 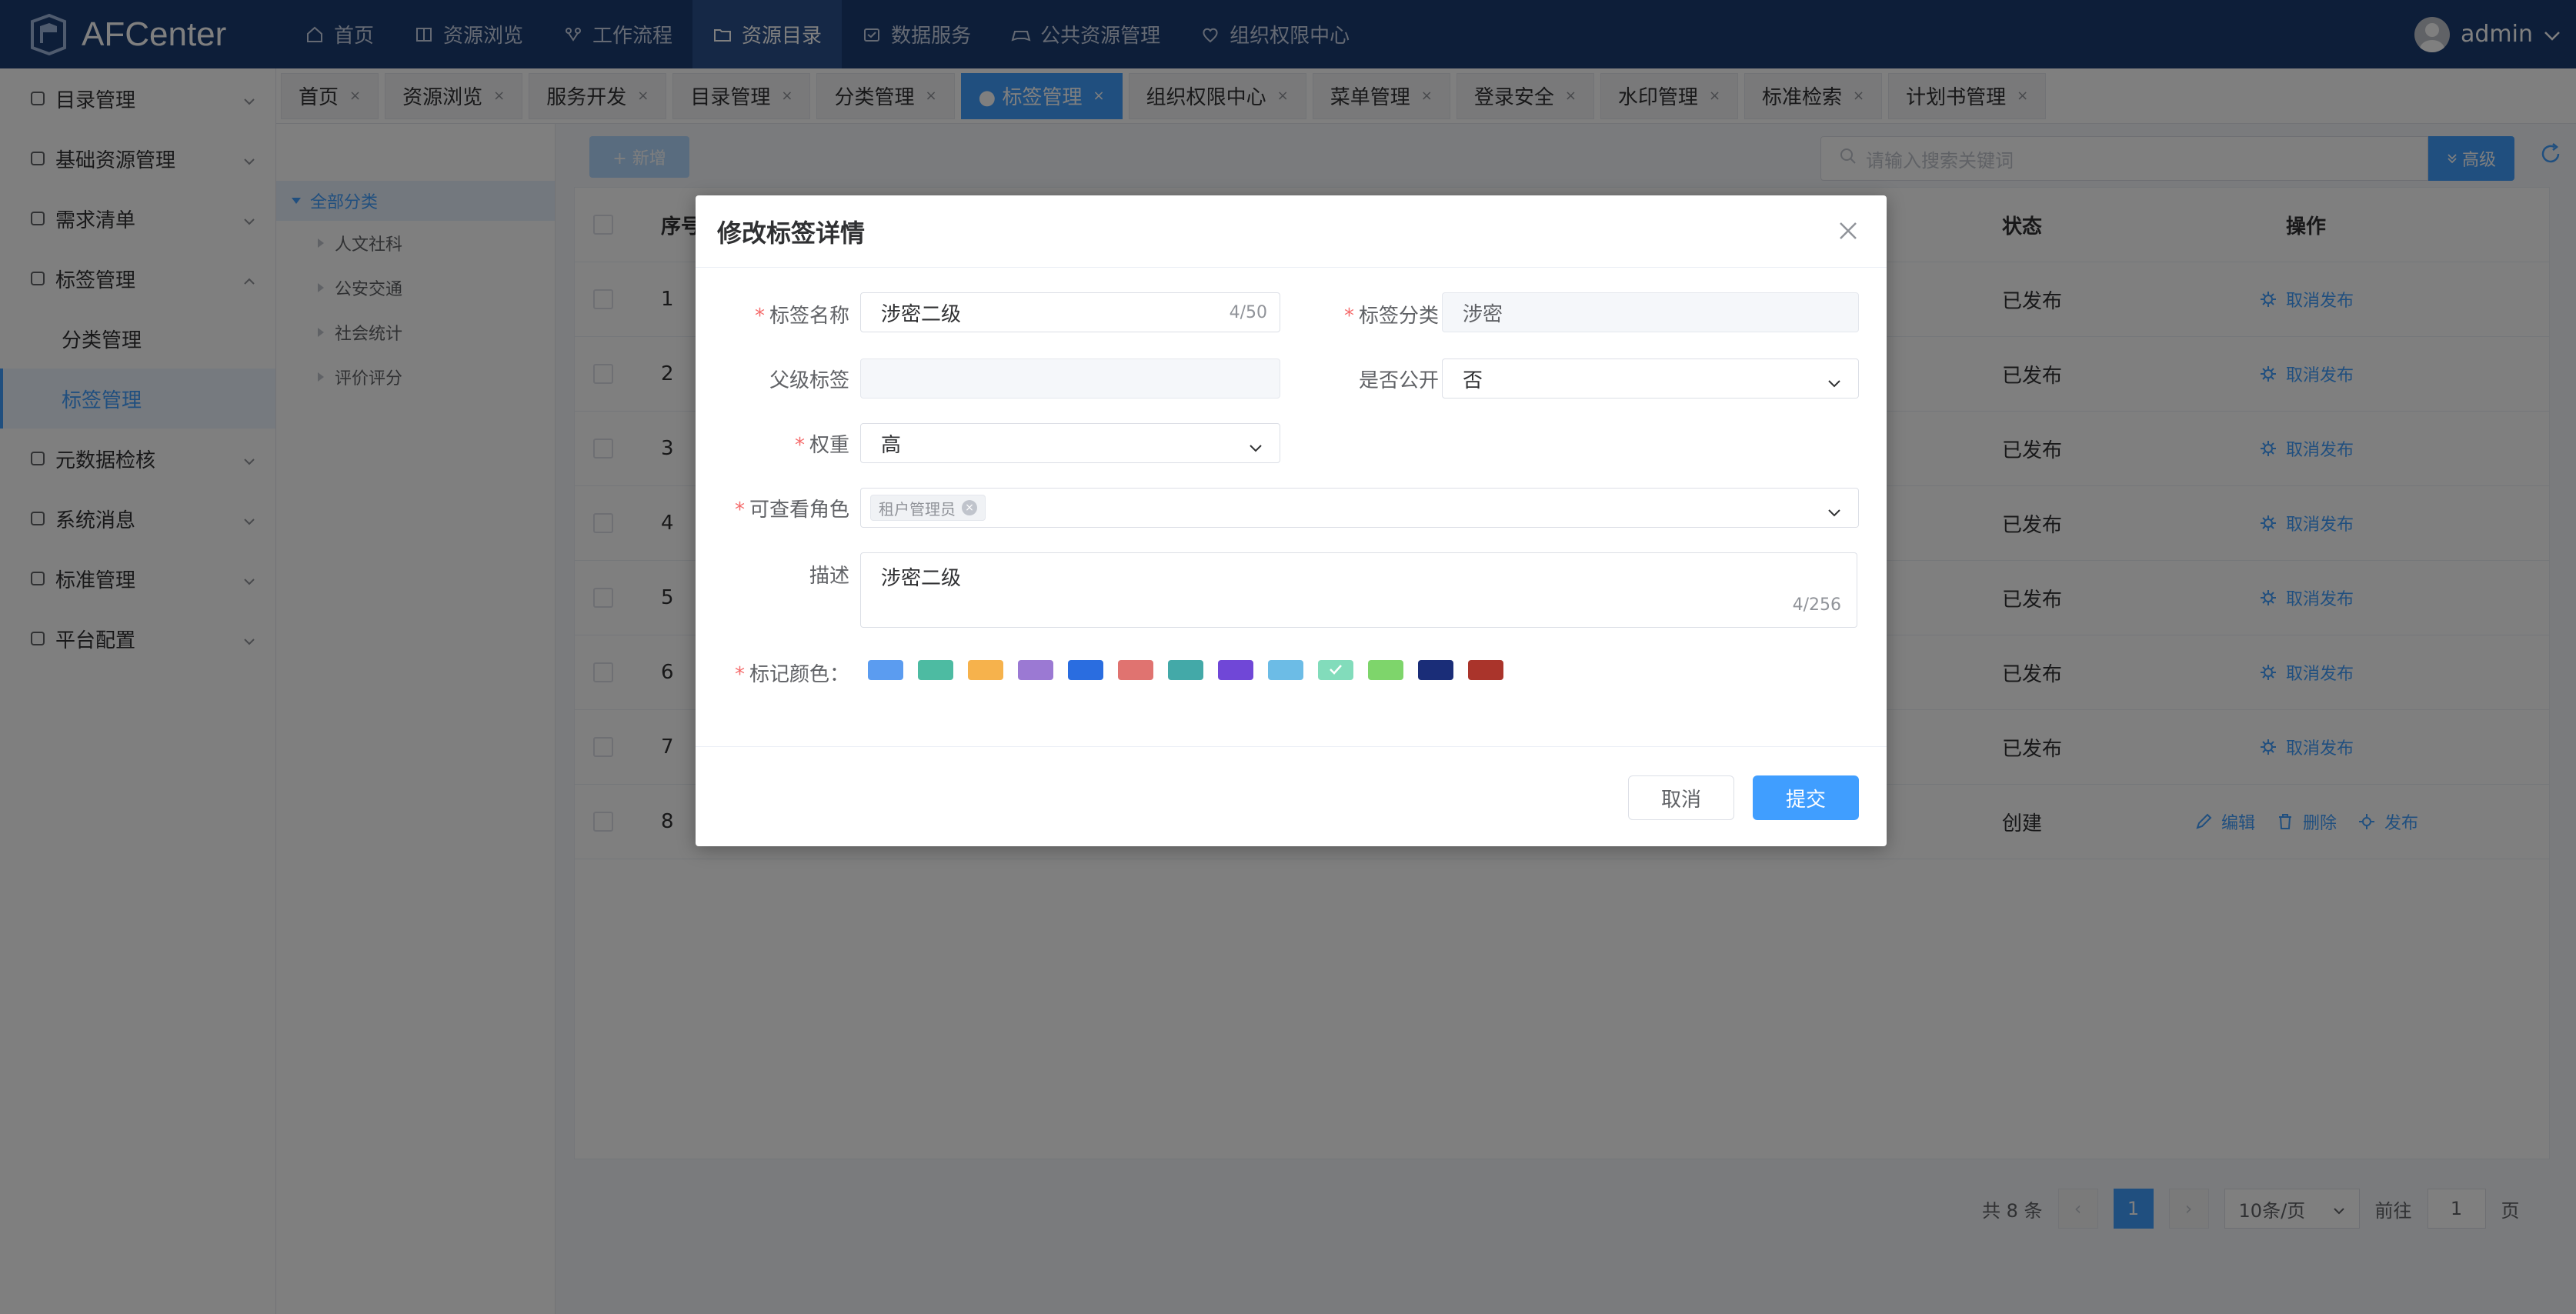 What do you see at coordinates (801, 316) in the screenshot?
I see `name-label: * 标签名称` at bounding box center [801, 316].